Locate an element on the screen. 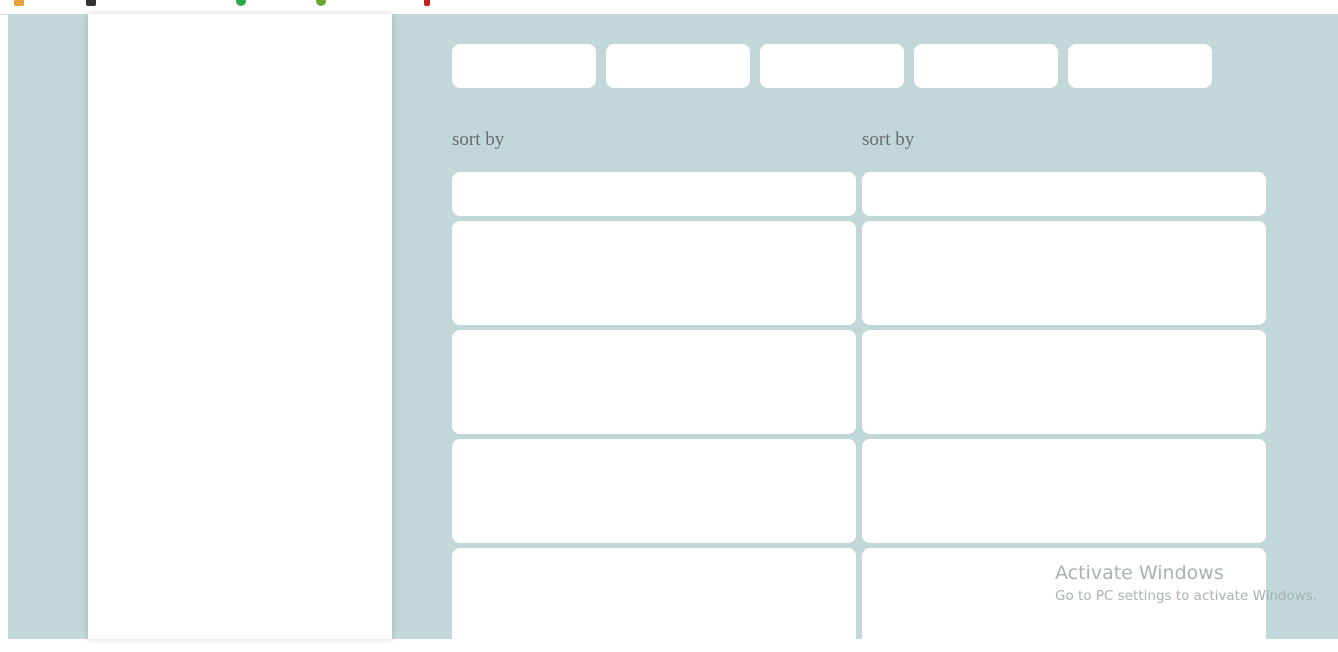 The height and width of the screenshot is (652, 1338). bookmark-green-icon is located at coordinates (321, 3).